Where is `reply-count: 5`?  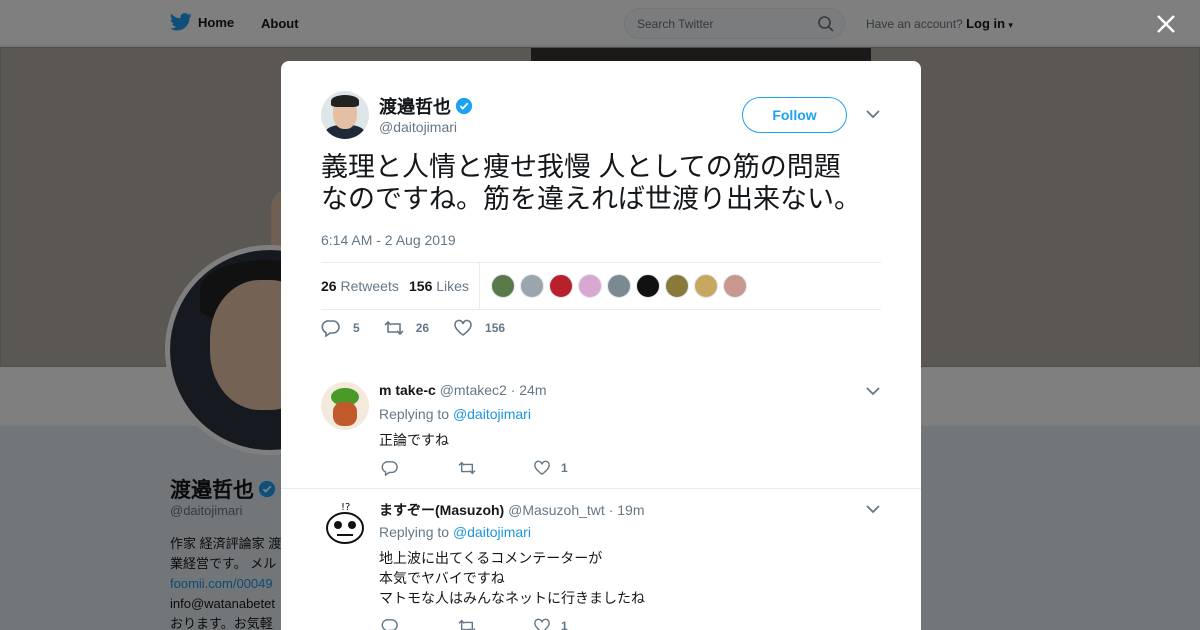 reply-count: 5 is located at coordinates (356, 328).